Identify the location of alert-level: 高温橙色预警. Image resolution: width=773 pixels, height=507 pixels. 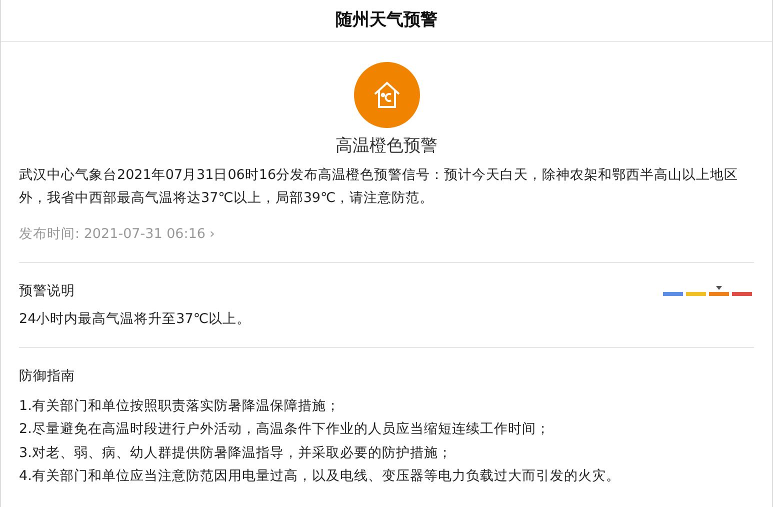
(386, 146).